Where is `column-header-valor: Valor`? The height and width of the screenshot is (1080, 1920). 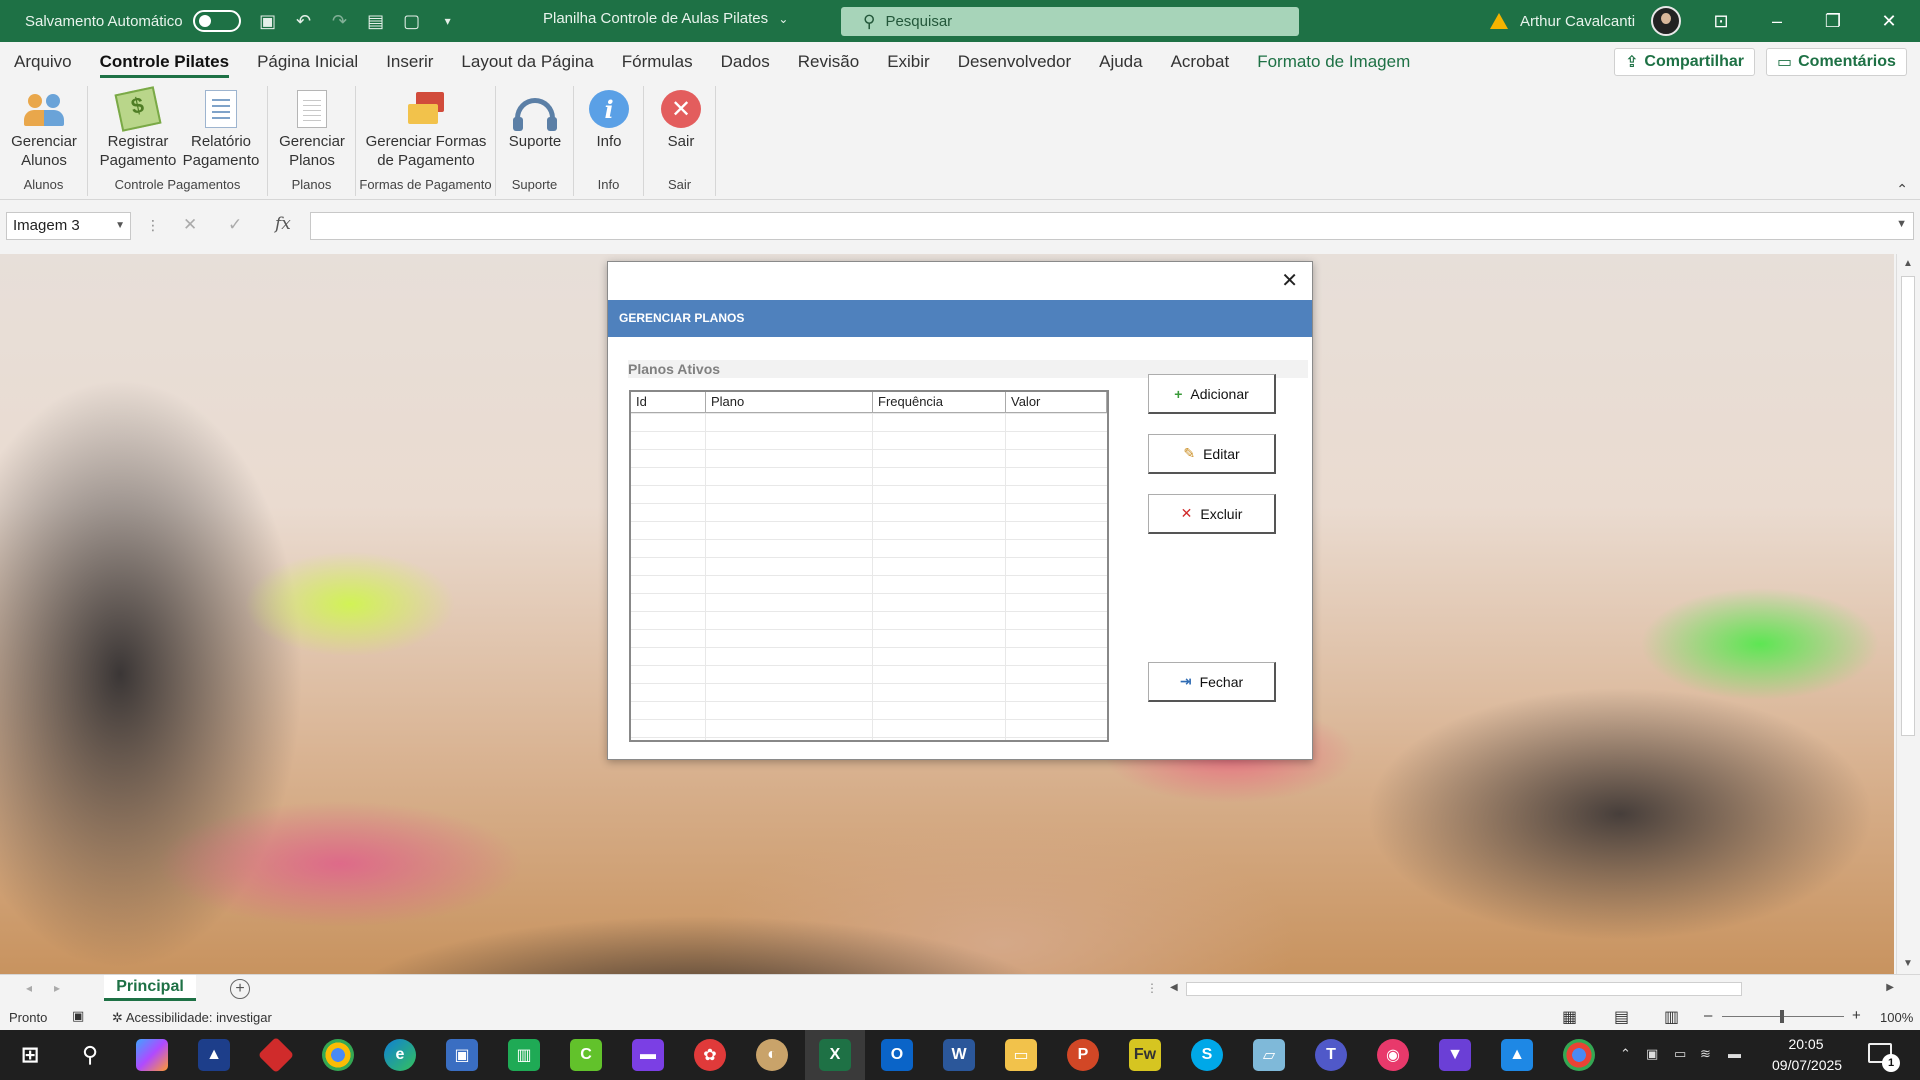 column-header-valor: Valor is located at coordinates (1056, 402).